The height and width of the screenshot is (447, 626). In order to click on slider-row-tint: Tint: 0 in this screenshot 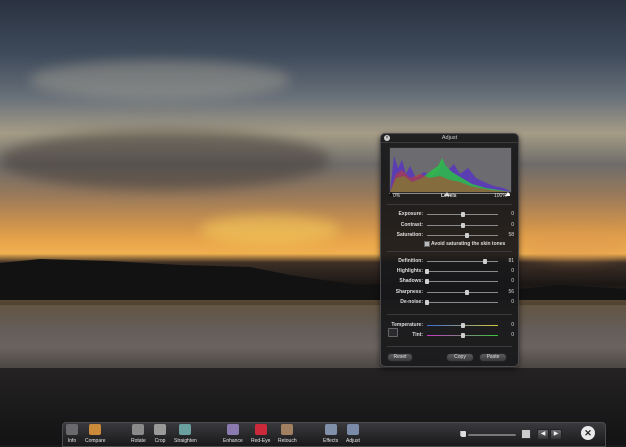, I will do `click(449, 335)`.